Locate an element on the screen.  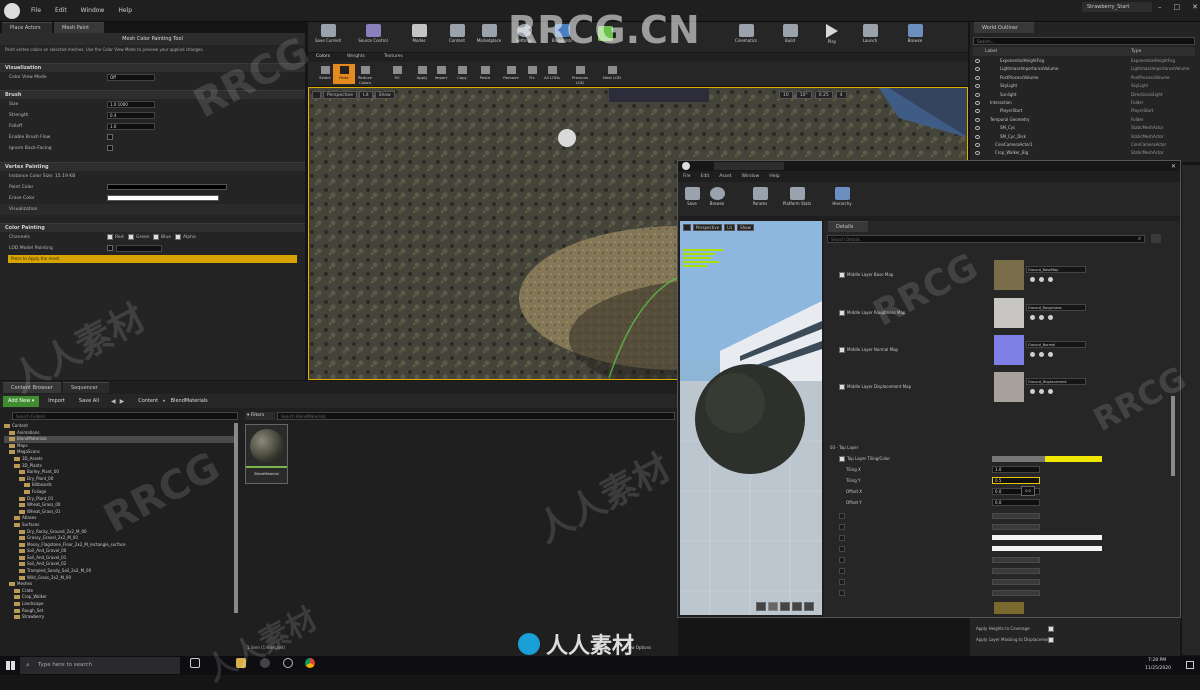
outliner-row: SM_Cyc StaticMeshActor is located at coordinates (1084, 128).